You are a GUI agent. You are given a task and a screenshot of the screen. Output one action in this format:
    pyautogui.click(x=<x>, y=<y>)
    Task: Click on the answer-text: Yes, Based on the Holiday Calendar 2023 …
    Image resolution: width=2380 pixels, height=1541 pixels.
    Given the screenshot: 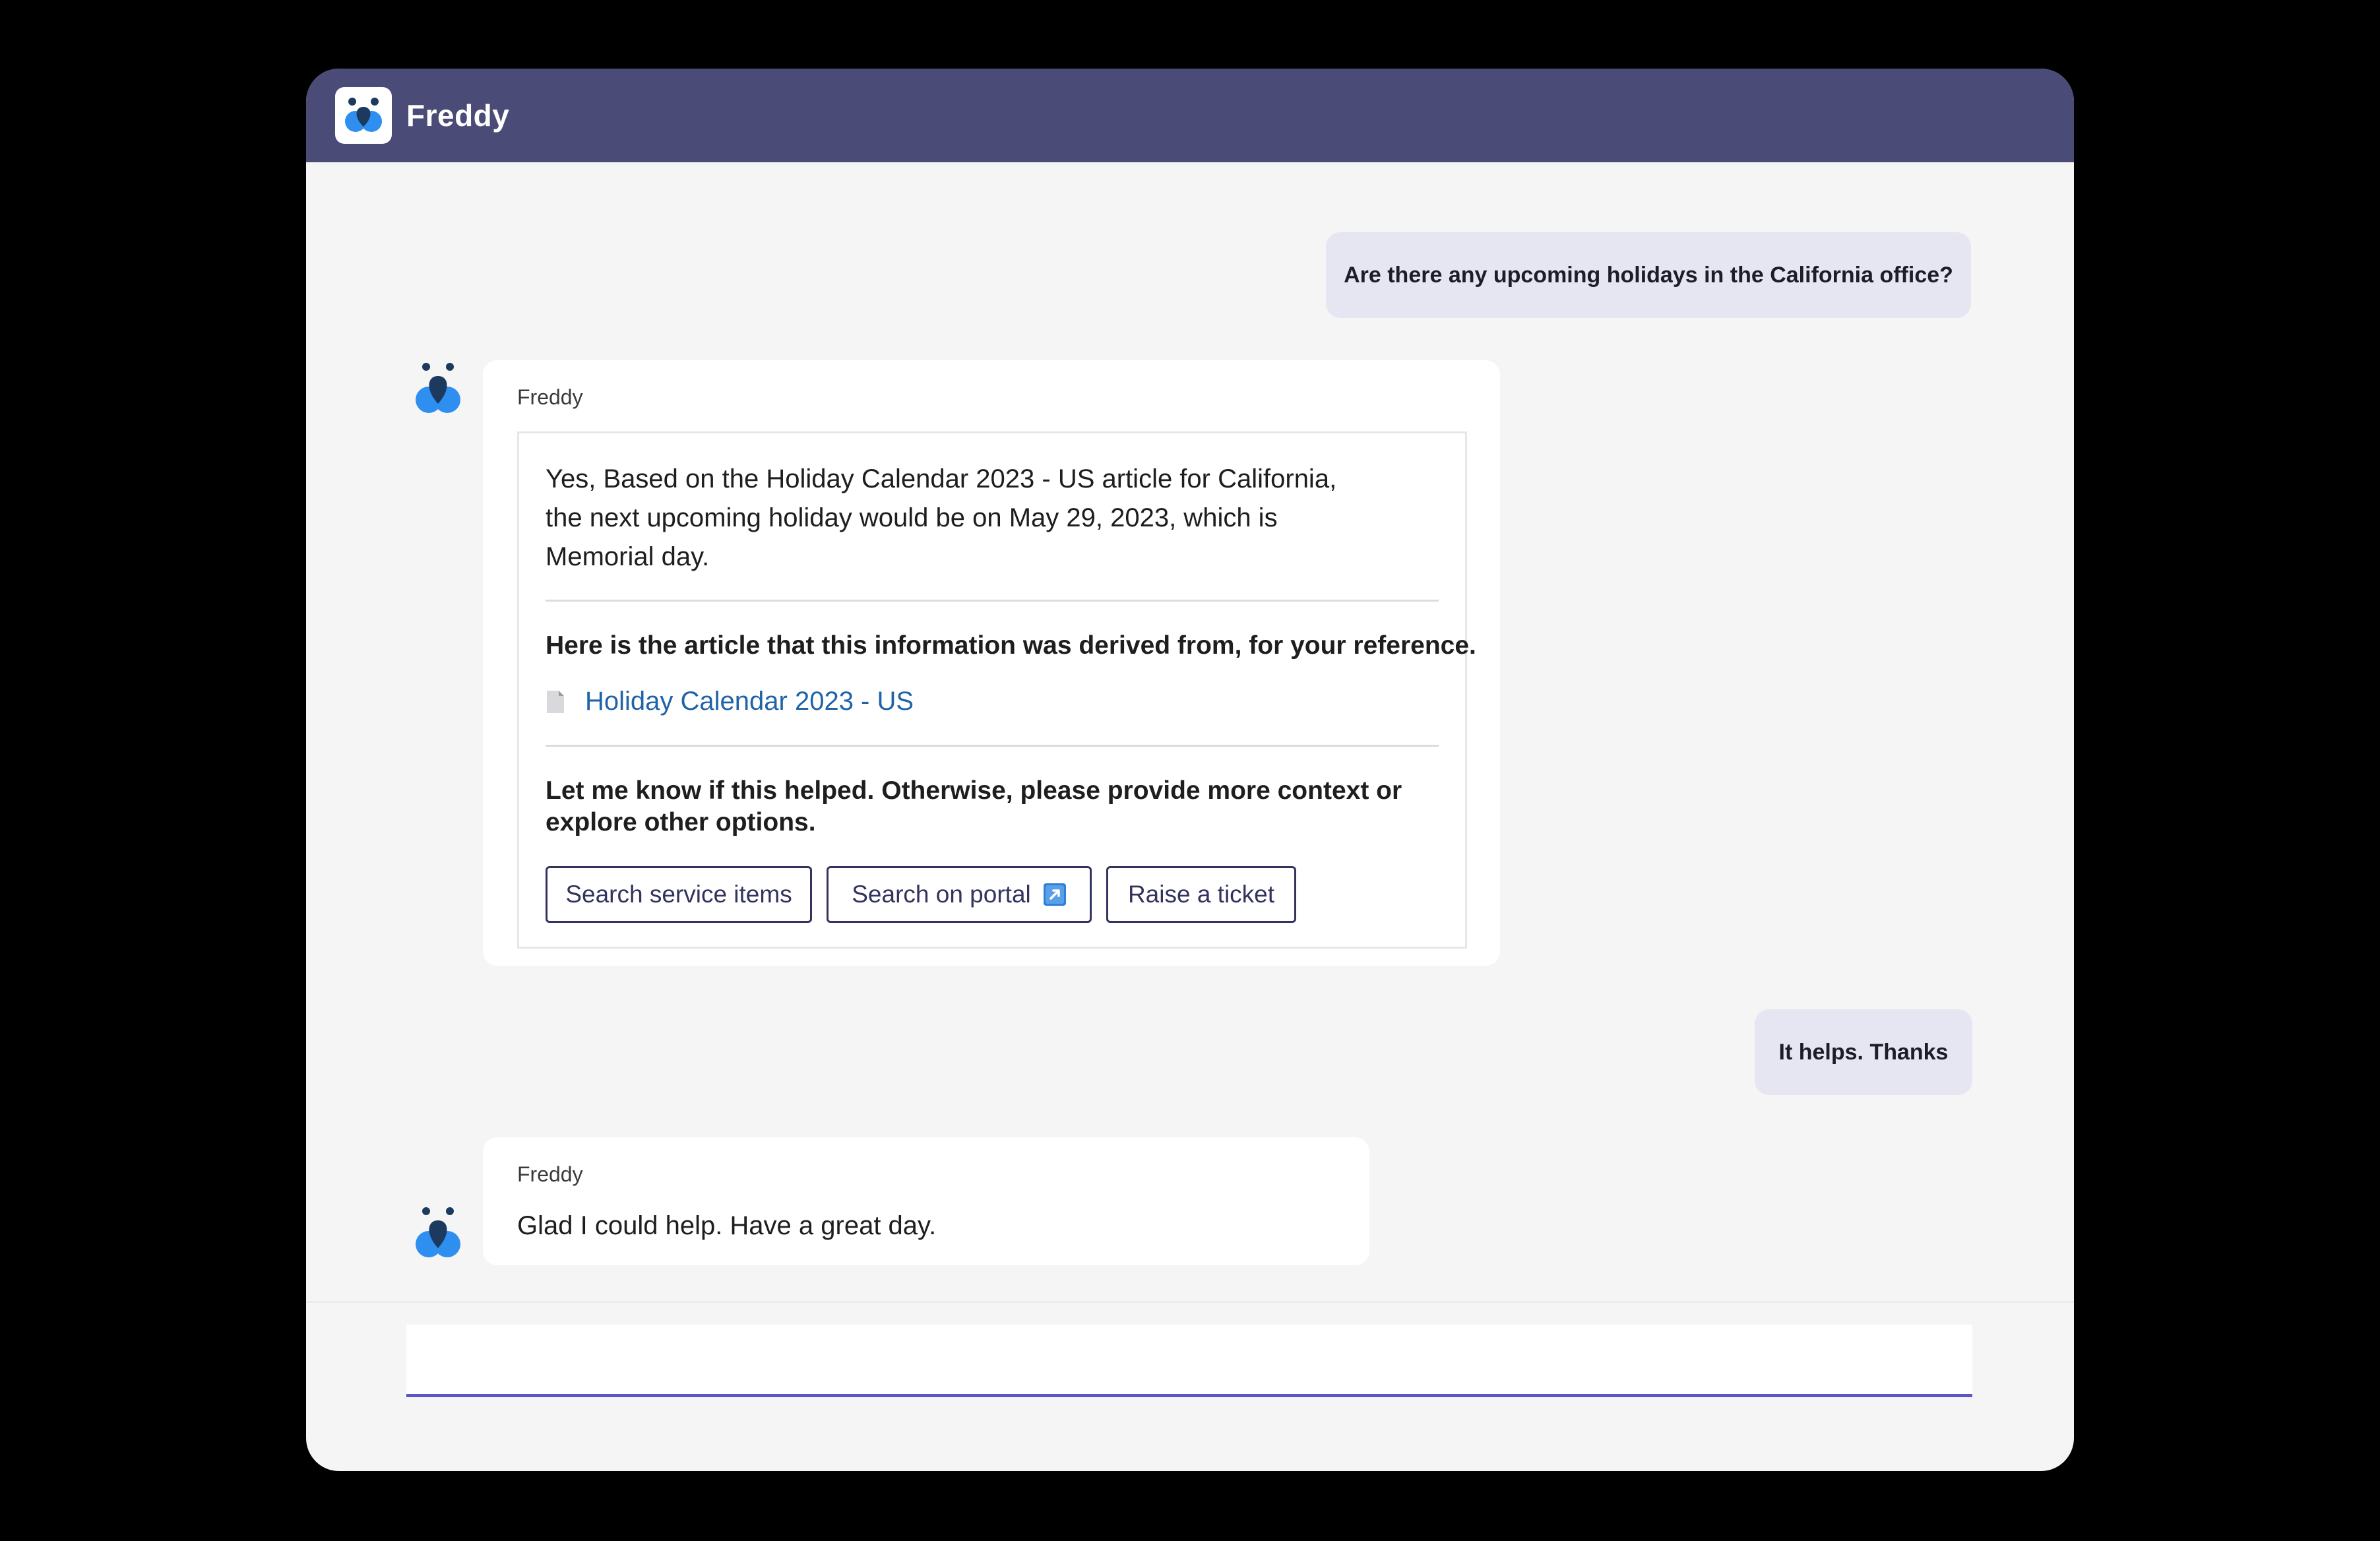 What is the action you would take?
    pyautogui.click(x=941, y=517)
    